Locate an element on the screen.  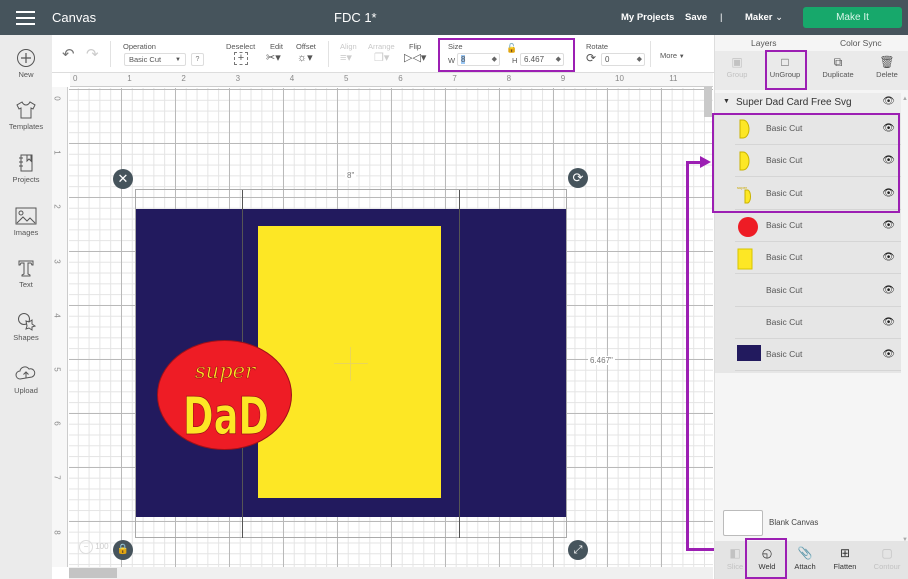
zoom-control: − 100 is located at coordinates (94, 547).